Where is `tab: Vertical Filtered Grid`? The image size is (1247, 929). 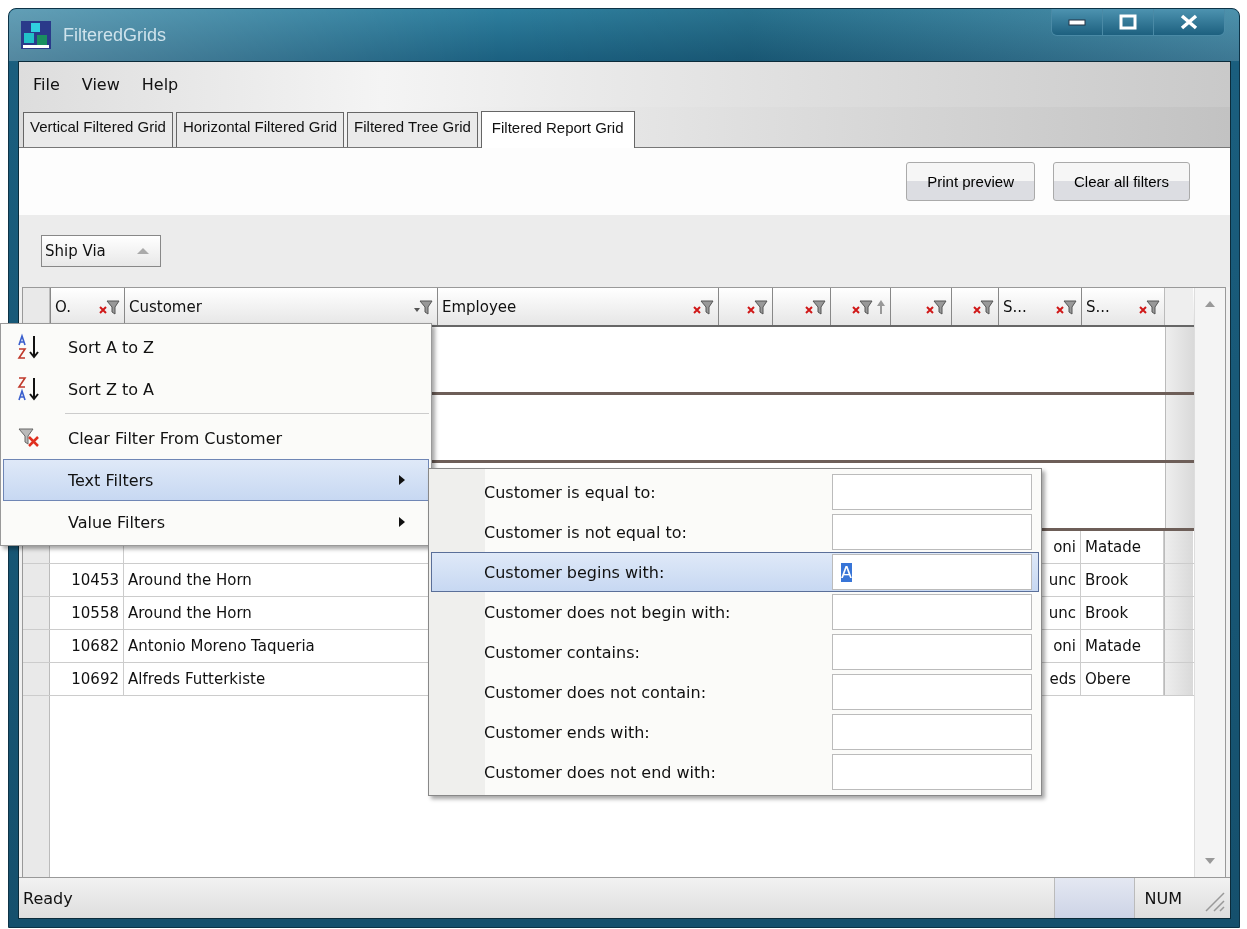
tab: Vertical Filtered Grid is located at coordinates (98, 129).